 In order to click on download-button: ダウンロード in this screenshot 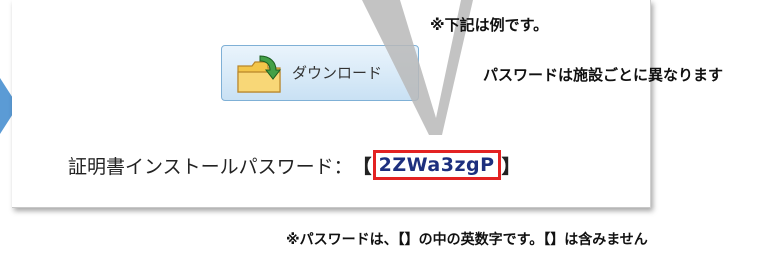, I will do `click(320, 73)`.